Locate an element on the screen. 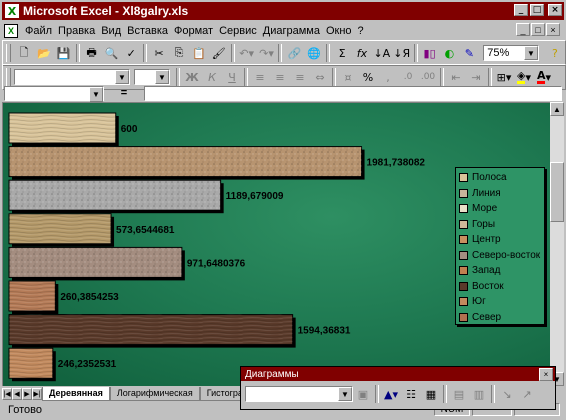 This screenshot has width=566, height=420. name-box: ▼ is located at coordinates (54, 93).